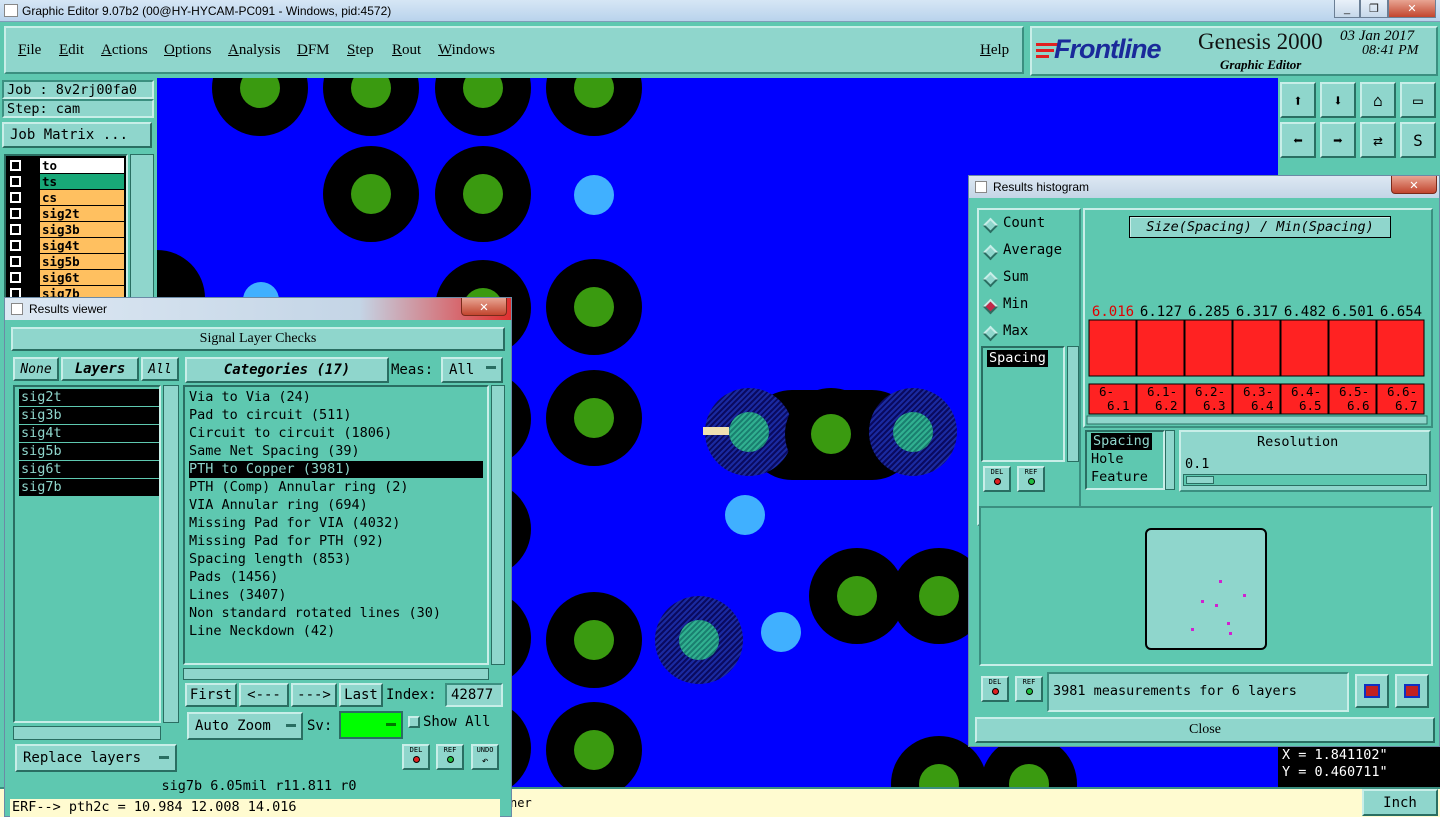  Describe the element at coordinates (336, 595) in the screenshot. I see `category-item: Lines (3407)` at that location.